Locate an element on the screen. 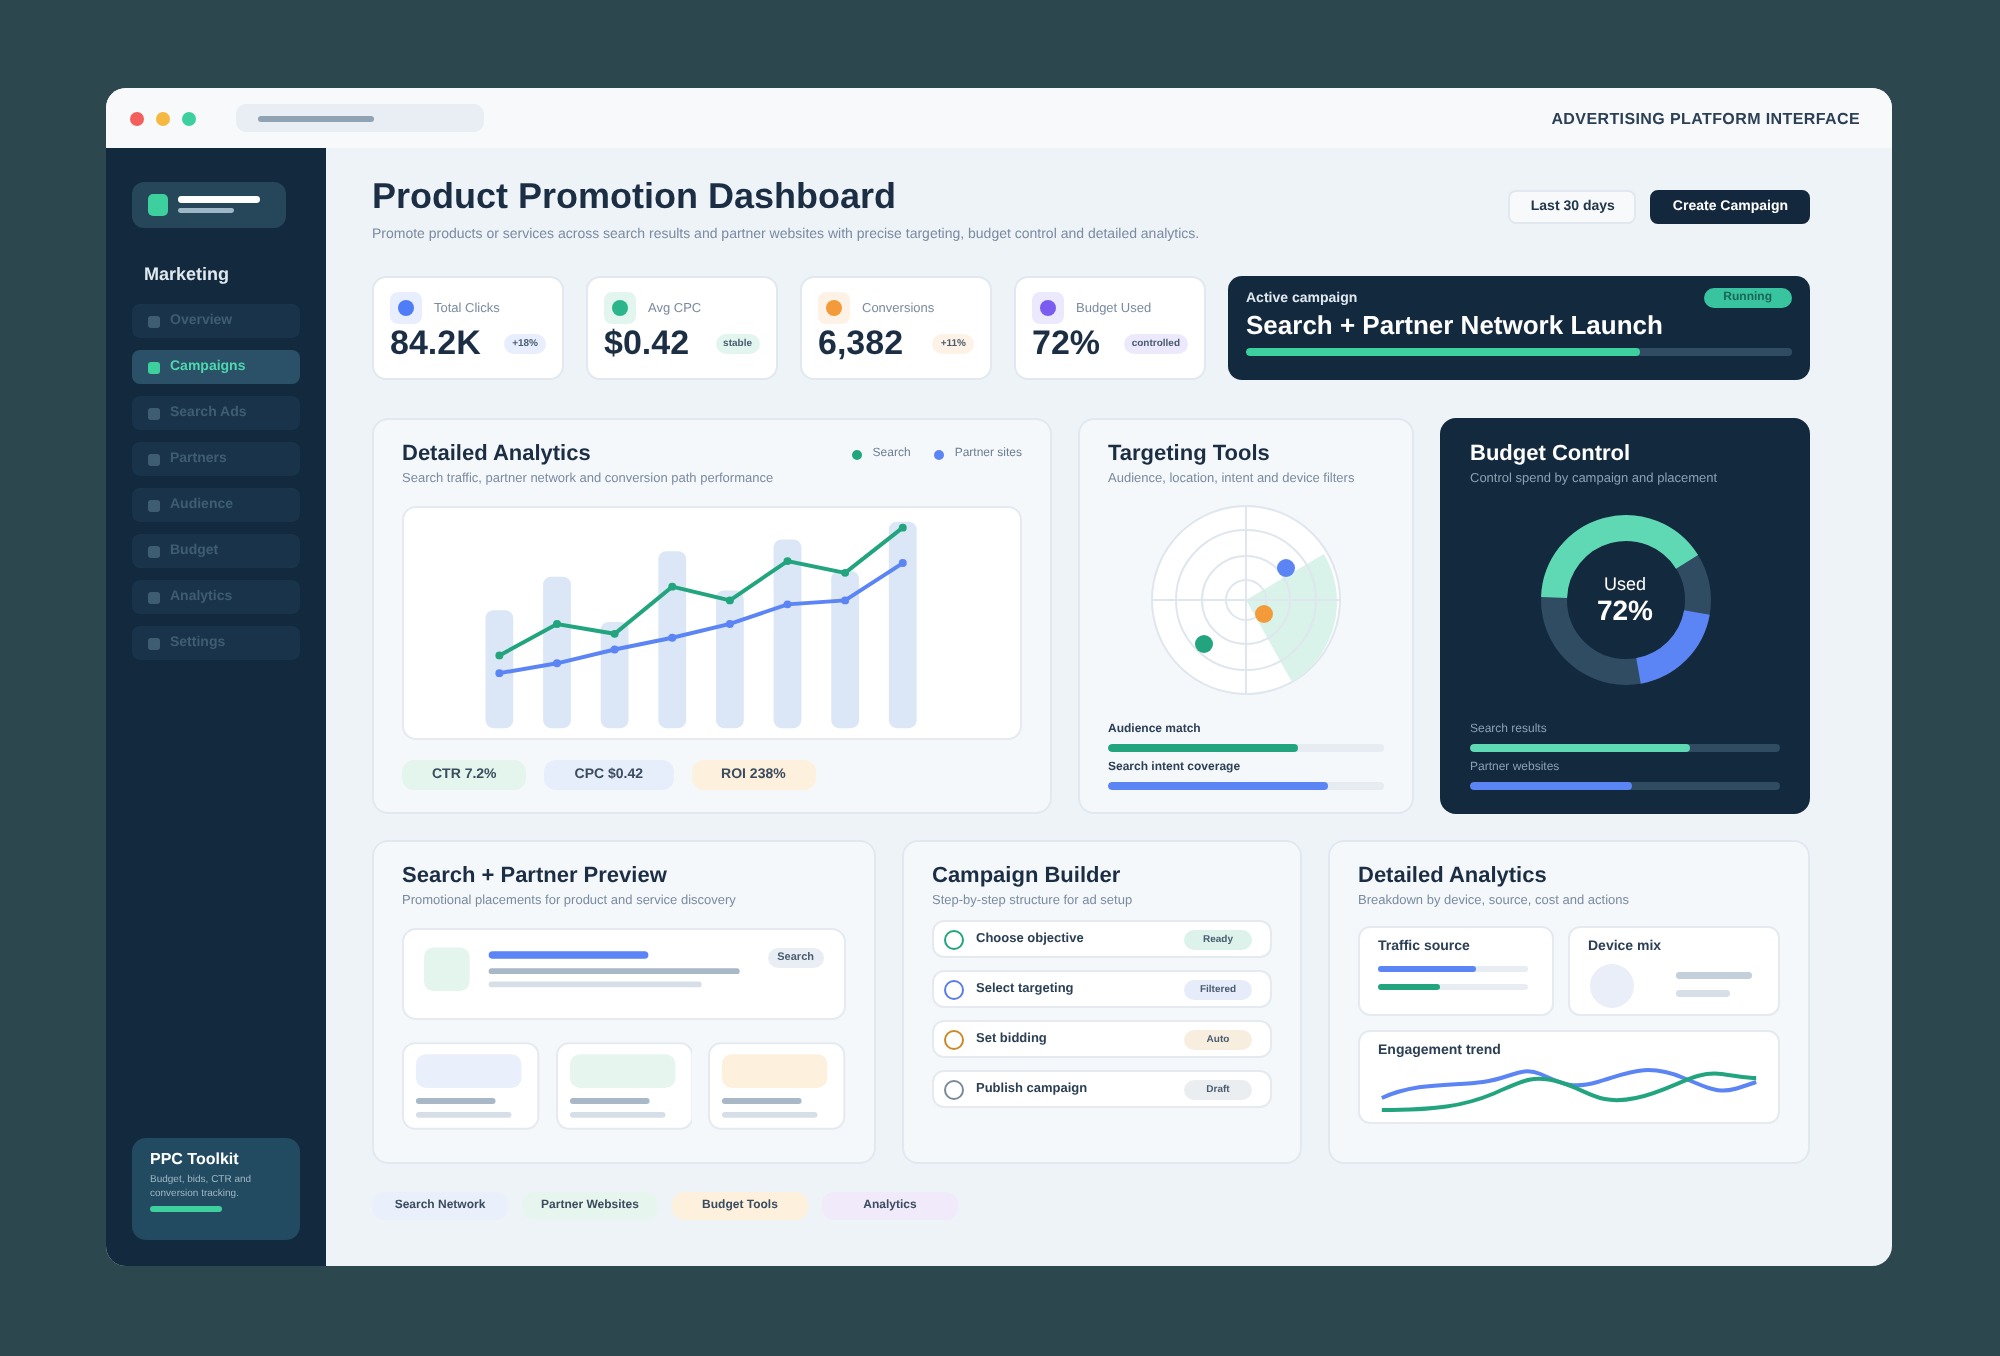 This screenshot has width=2000, height=1356. card-title: Targeting Tools is located at coordinates (1190, 454).